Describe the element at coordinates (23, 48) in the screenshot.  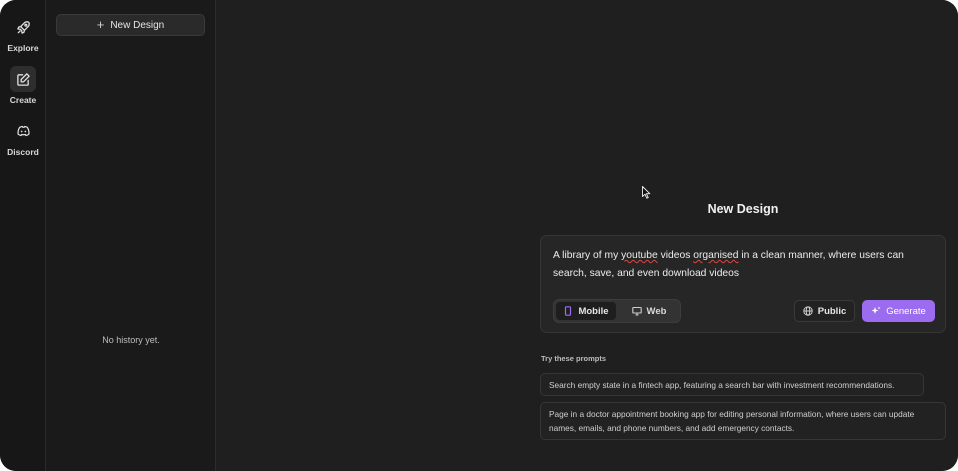
I see `rail-label-explore: Explore` at that location.